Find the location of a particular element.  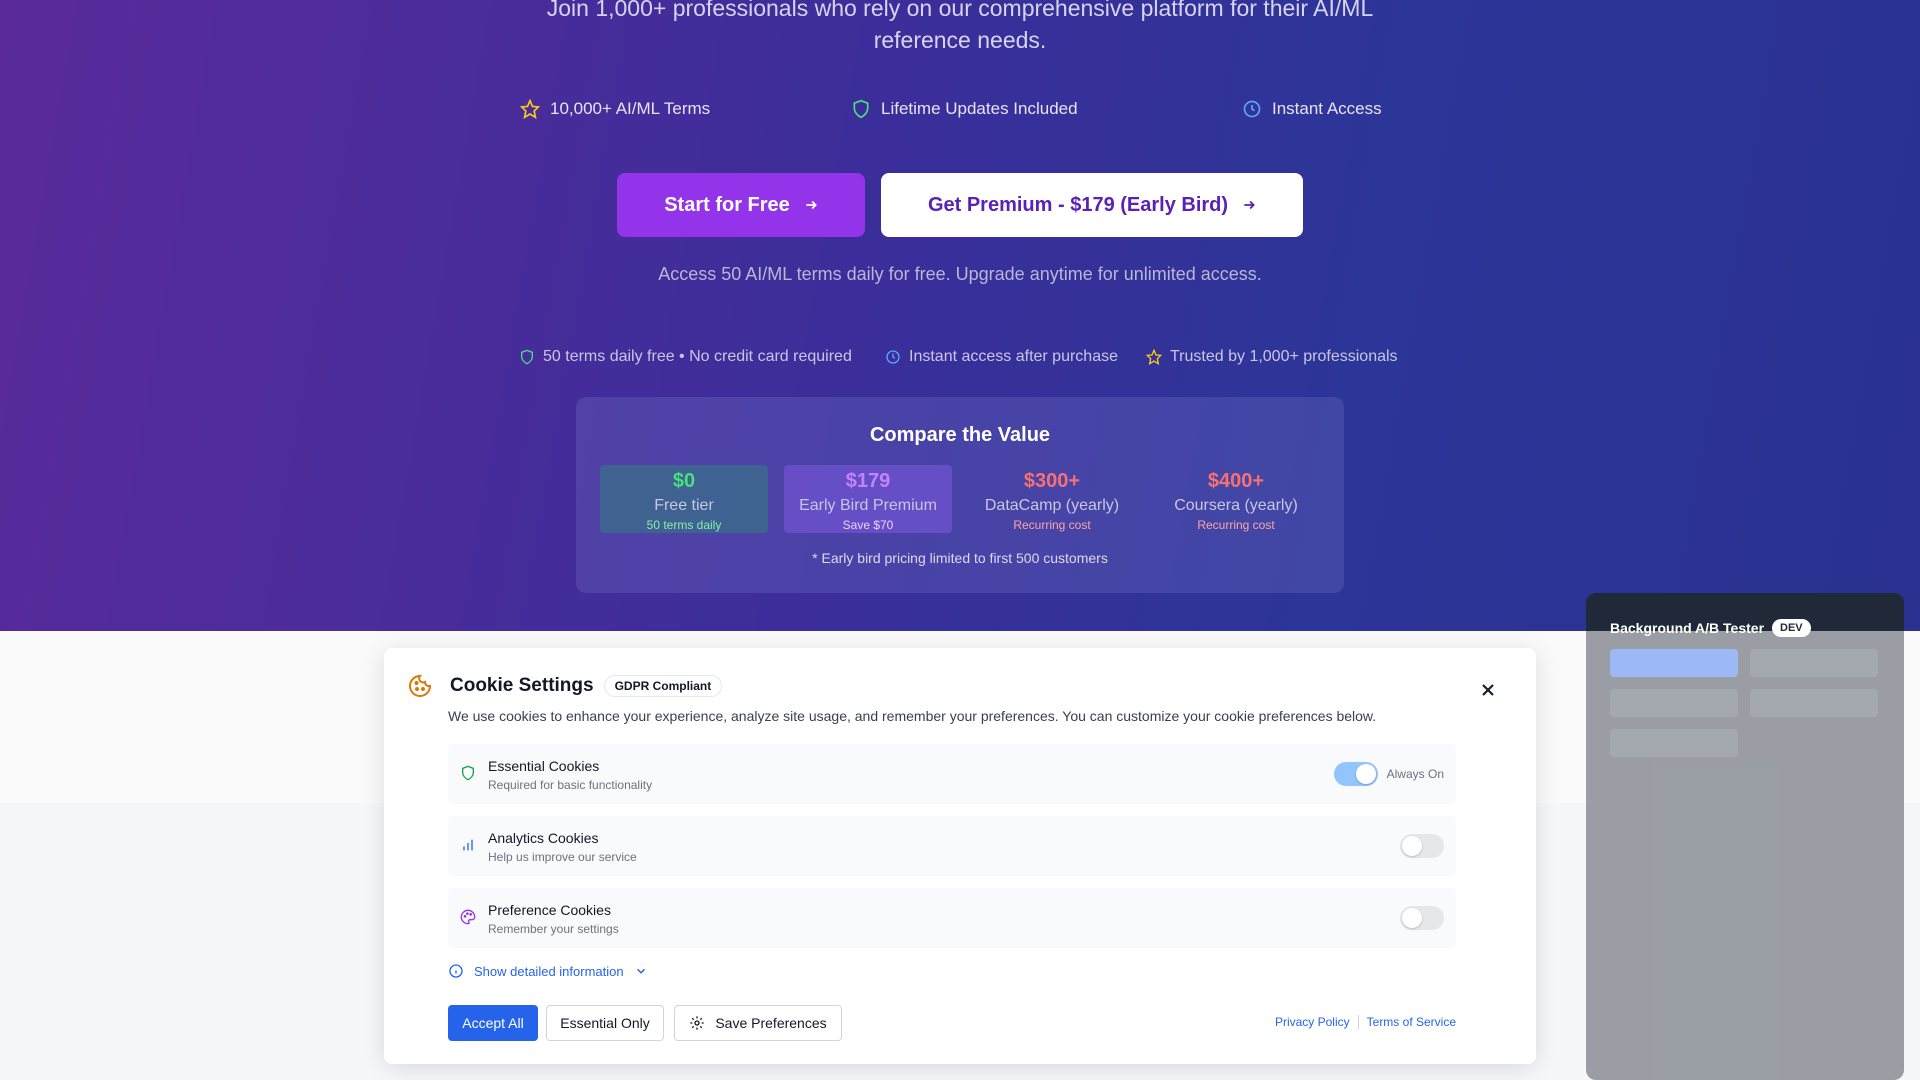

trust-professionals-label: Trusted by 1,000+ professionals is located at coordinates (1284, 356).